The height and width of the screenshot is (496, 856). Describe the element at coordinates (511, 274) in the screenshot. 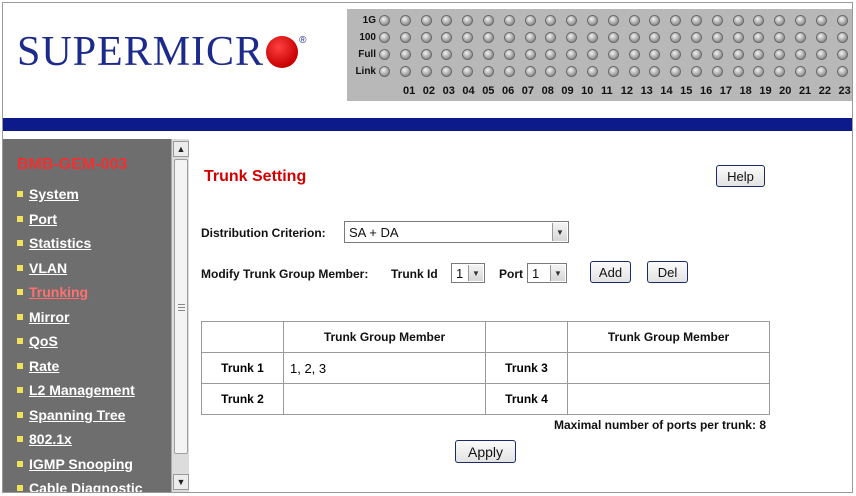

I see `port-label: Port` at that location.